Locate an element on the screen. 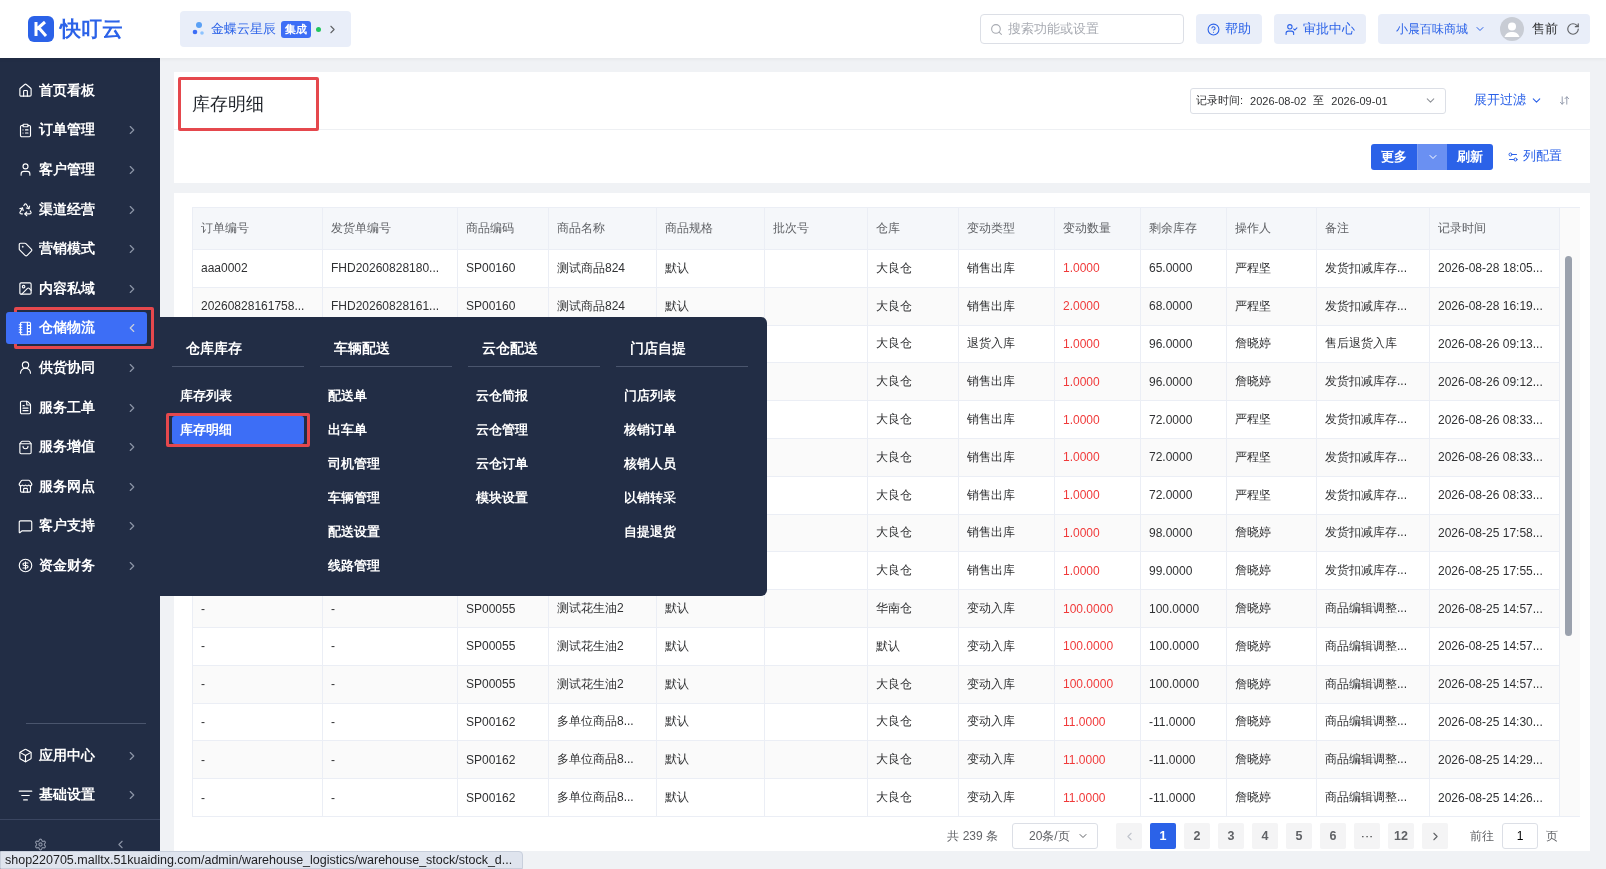 This screenshot has width=1606, height=869. table-cell: 2.0000 is located at coordinates (1098, 306).